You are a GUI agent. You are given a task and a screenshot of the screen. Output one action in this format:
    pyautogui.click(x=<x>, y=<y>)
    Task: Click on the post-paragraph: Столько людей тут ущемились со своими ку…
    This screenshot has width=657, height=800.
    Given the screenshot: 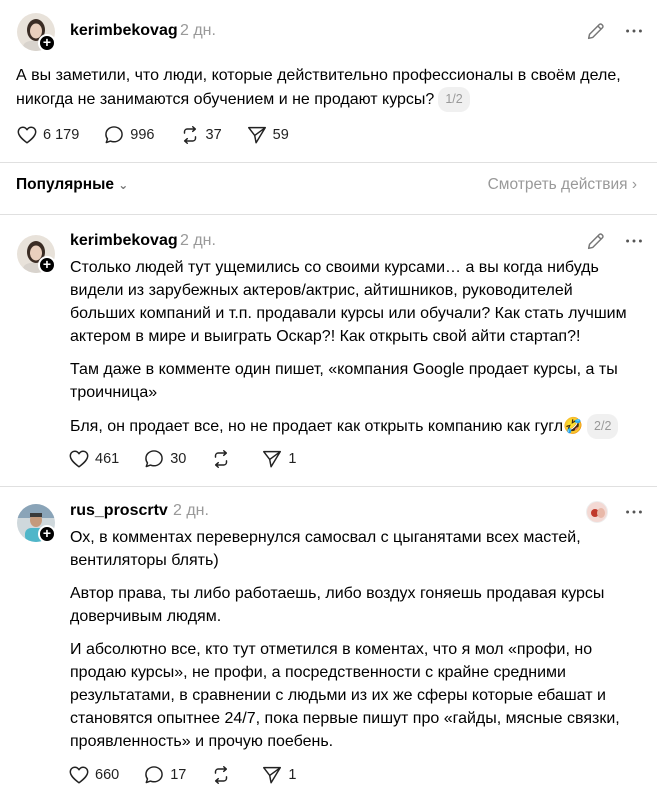 What is the action you would take?
    pyautogui.click(x=348, y=302)
    